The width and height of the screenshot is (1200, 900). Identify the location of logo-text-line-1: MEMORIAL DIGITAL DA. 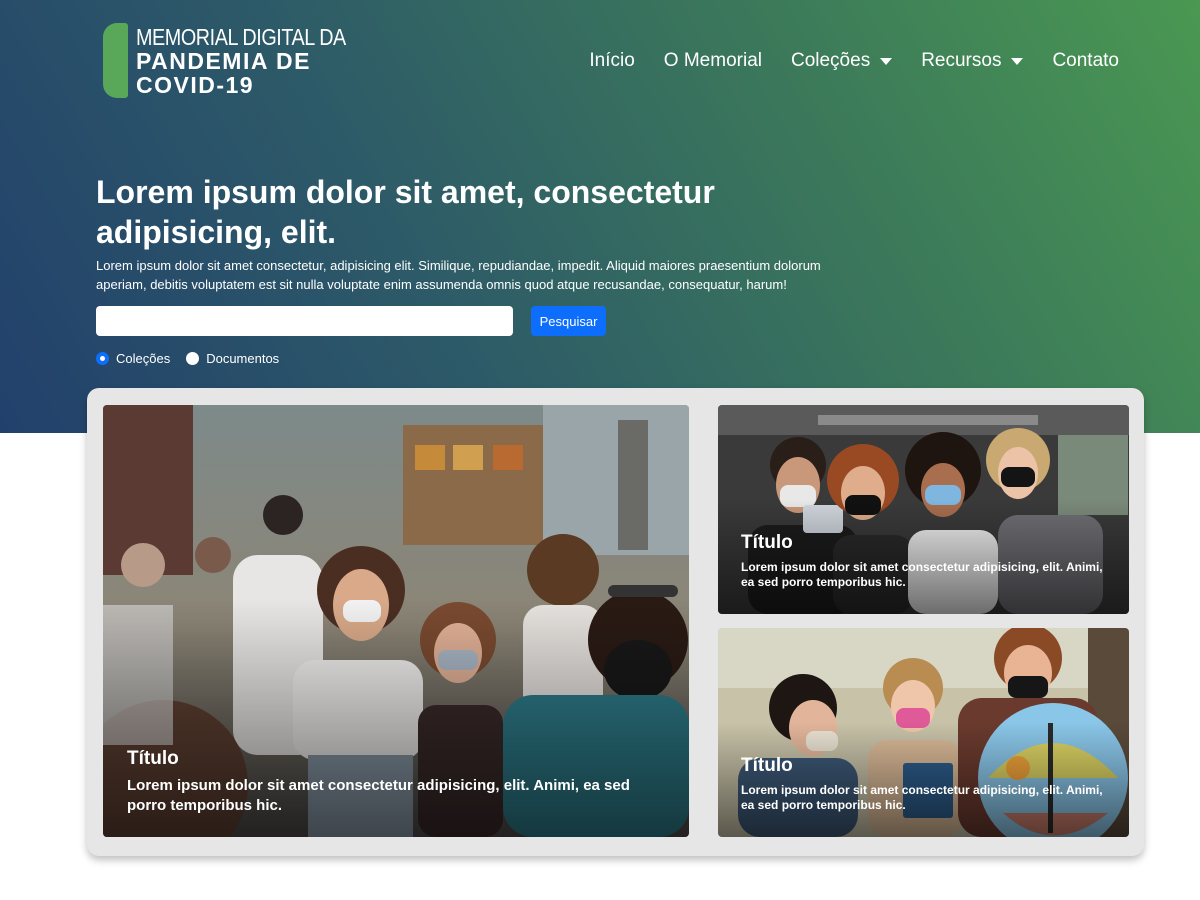
(241, 37).